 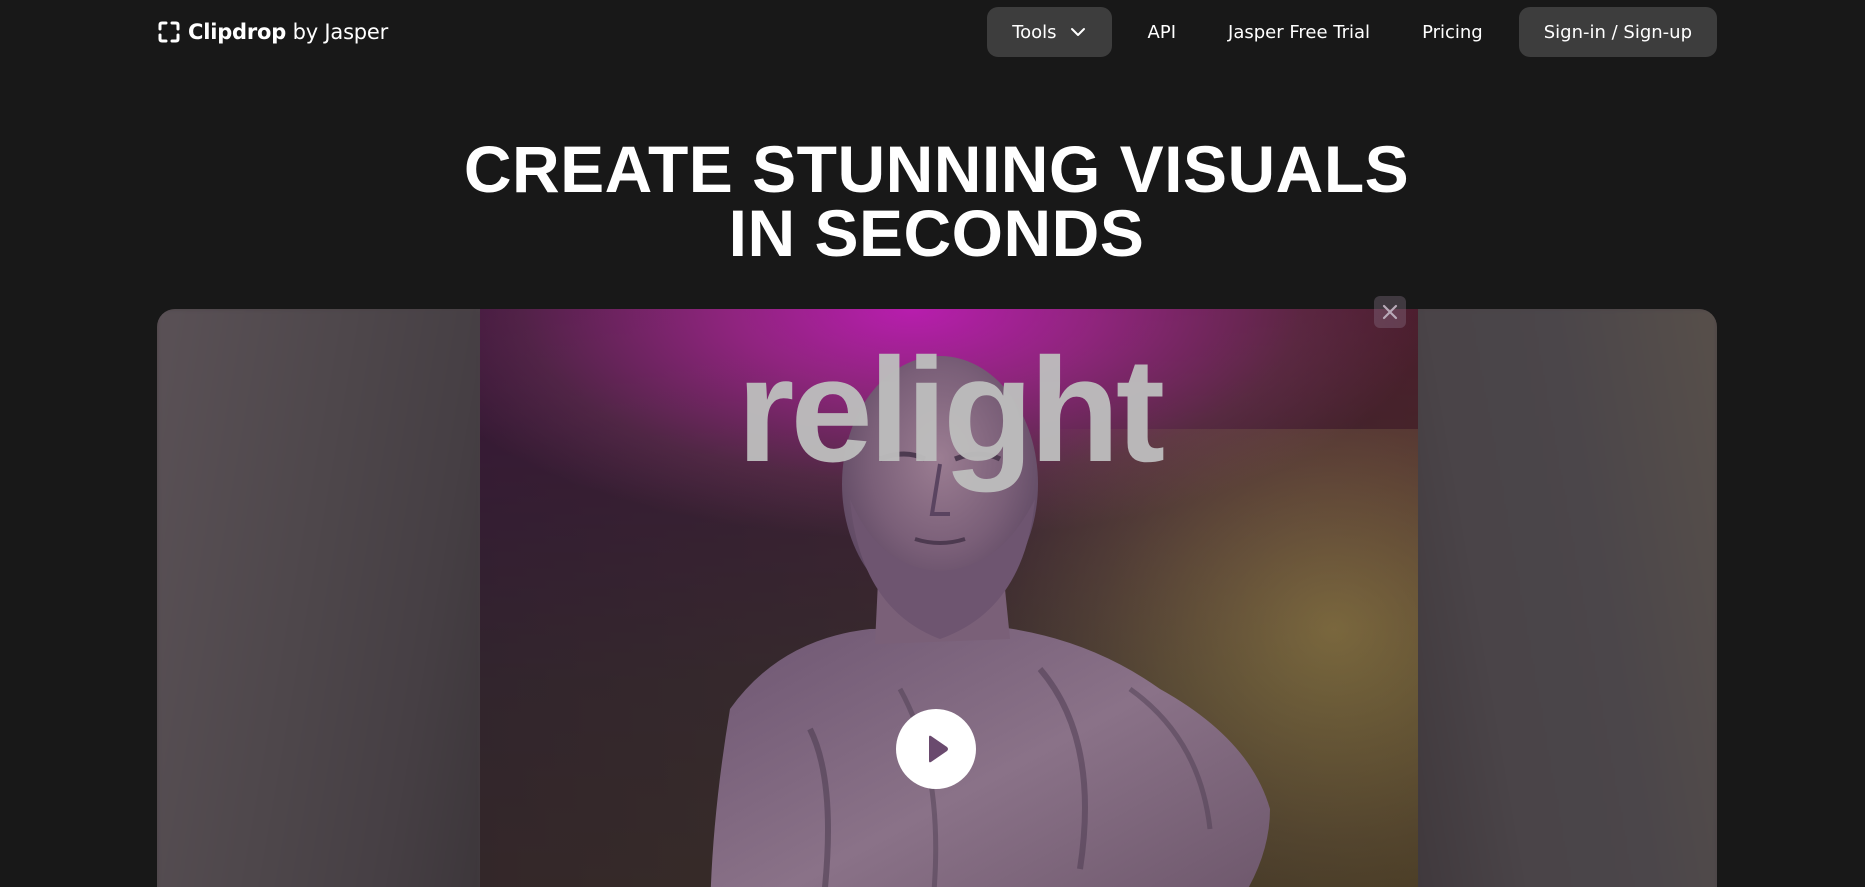 I want to click on tools-dropdown-button: Tools, so click(x=1049, y=32).